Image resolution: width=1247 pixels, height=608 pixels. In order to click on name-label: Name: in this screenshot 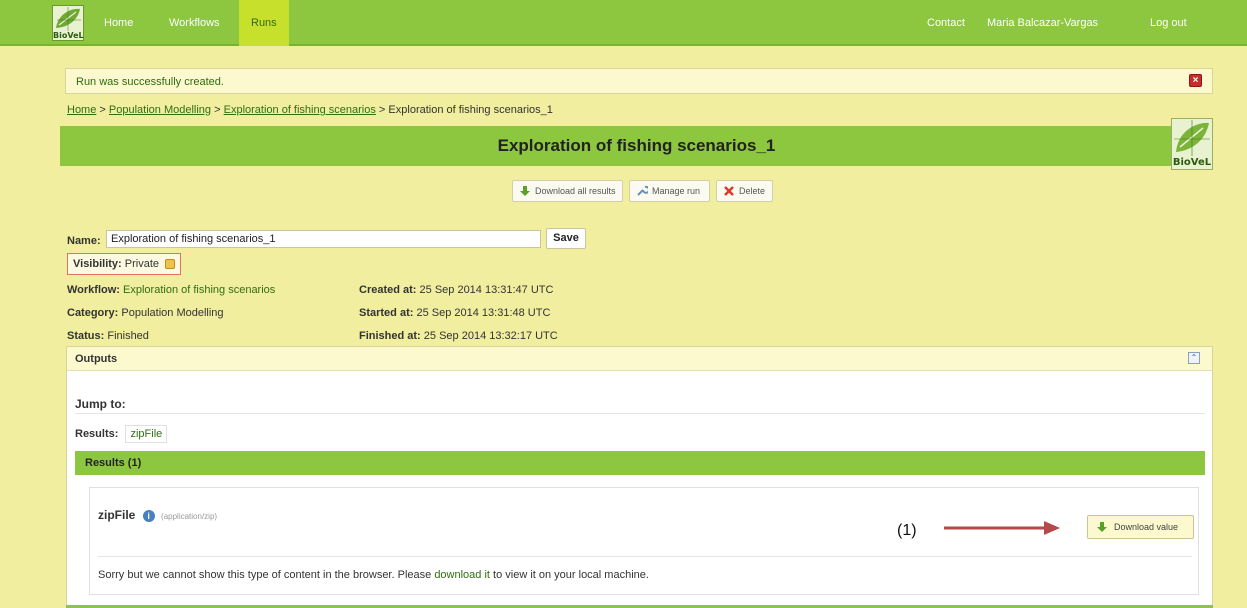, I will do `click(84, 241)`.